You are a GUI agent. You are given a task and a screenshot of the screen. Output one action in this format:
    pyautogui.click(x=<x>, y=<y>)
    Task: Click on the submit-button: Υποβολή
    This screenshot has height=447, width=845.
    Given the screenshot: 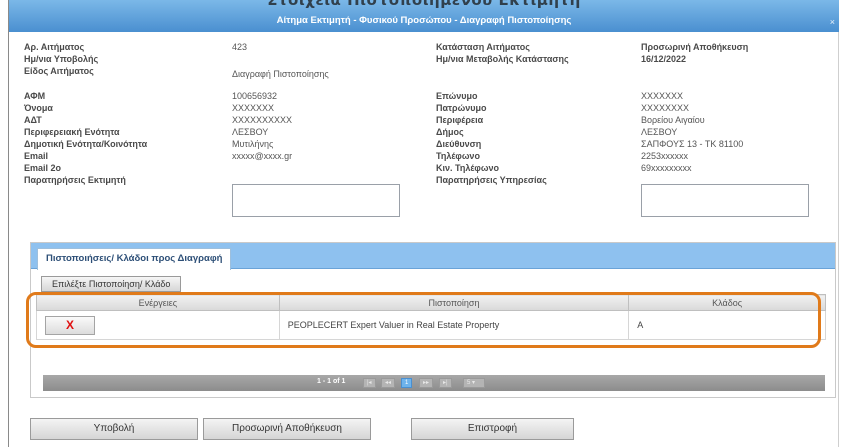 What is the action you would take?
    pyautogui.click(x=114, y=429)
    